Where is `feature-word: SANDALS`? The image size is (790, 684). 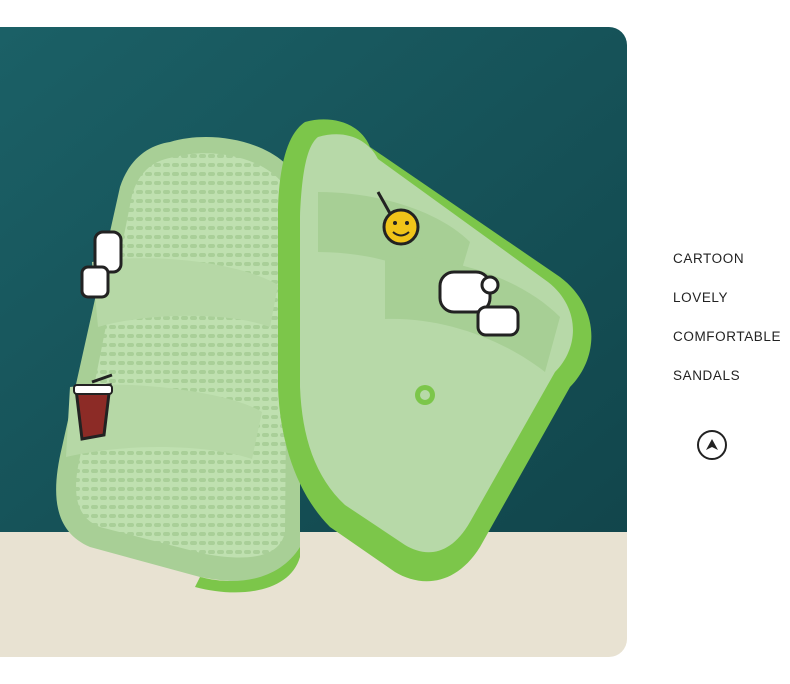
feature-word: SANDALS is located at coordinates (707, 375).